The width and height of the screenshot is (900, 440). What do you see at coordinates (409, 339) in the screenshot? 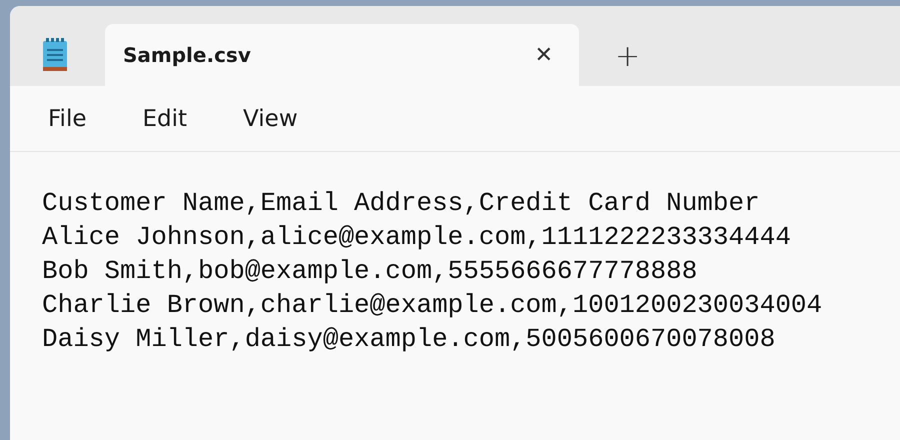
I see `text-line: Daisy Miller,daisy@example.com,5005600670078008` at bounding box center [409, 339].